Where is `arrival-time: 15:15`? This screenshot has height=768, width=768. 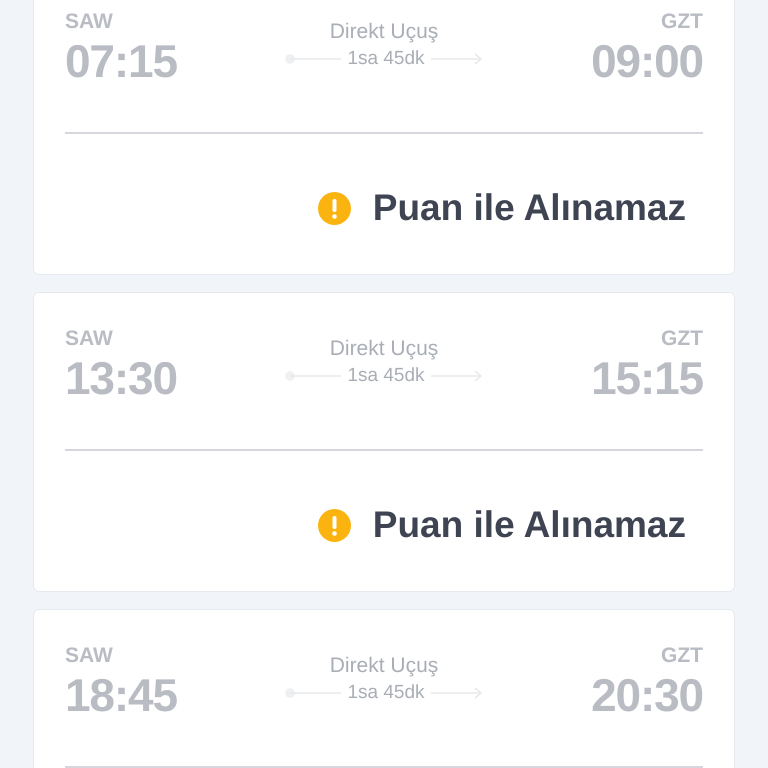
arrival-time: 15:15 is located at coordinates (647, 378).